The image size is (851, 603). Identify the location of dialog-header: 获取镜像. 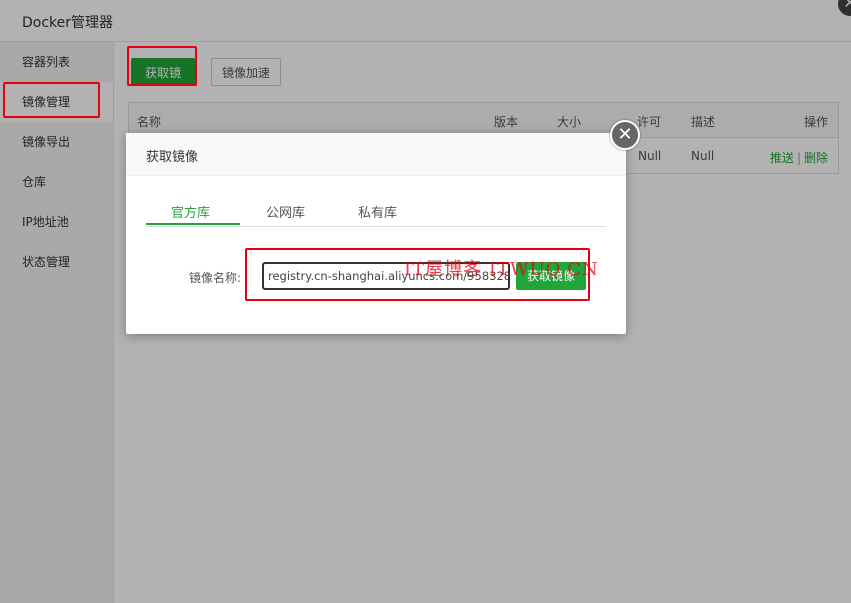
(376, 154).